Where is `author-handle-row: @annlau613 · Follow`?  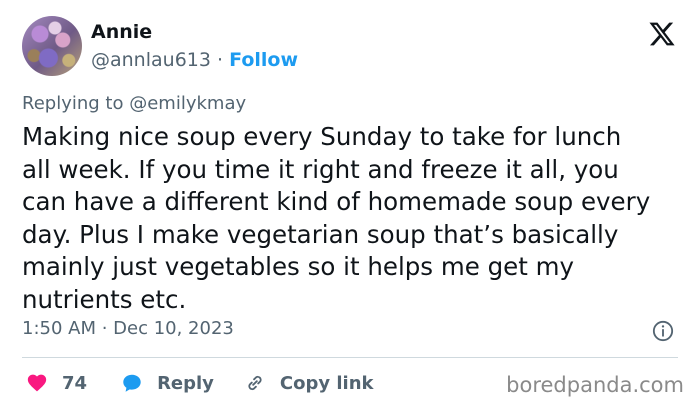
author-handle-row: @annlau613 · Follow is located at coordinates (194, 60).